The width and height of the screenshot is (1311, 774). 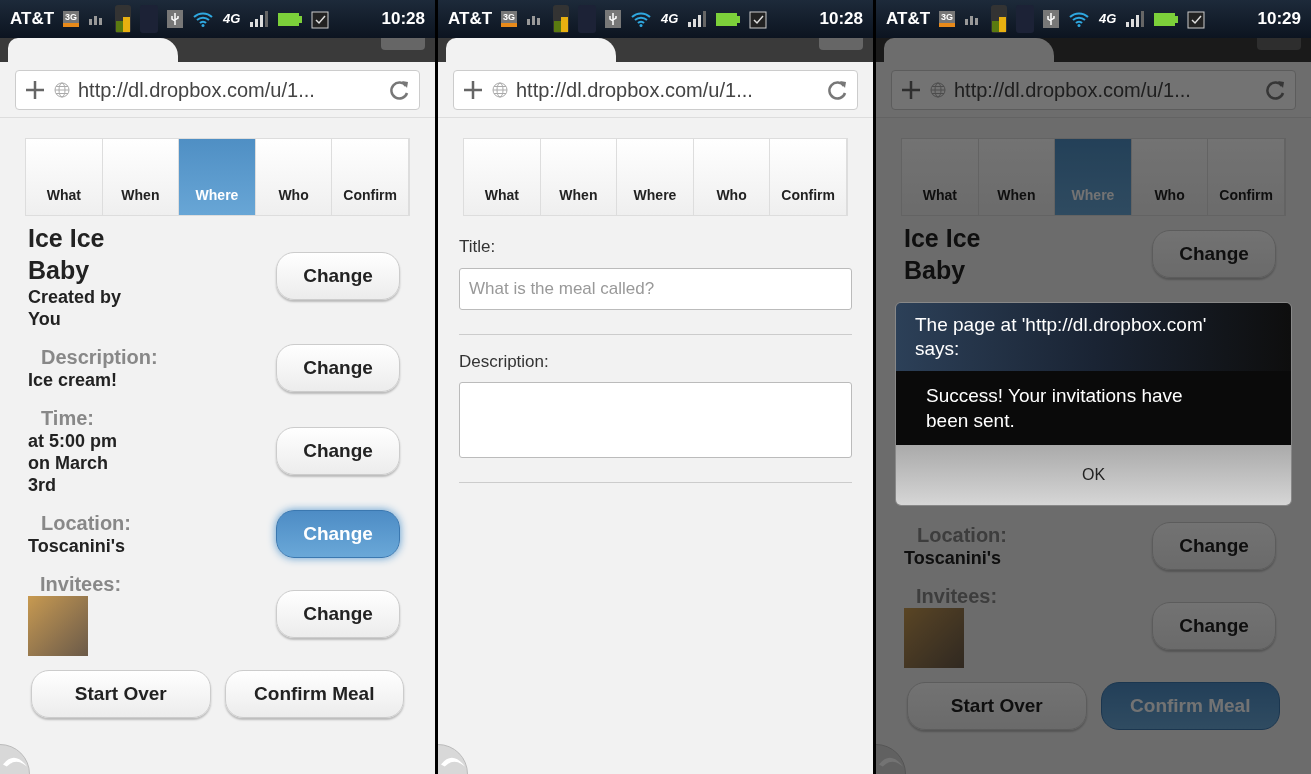 What do you see at coordinates (1061, 337) in the screenshot?
I see `dialog-title: The page at 'http://dl.dropbox.com' says:` at bounding box center [1061, 337].